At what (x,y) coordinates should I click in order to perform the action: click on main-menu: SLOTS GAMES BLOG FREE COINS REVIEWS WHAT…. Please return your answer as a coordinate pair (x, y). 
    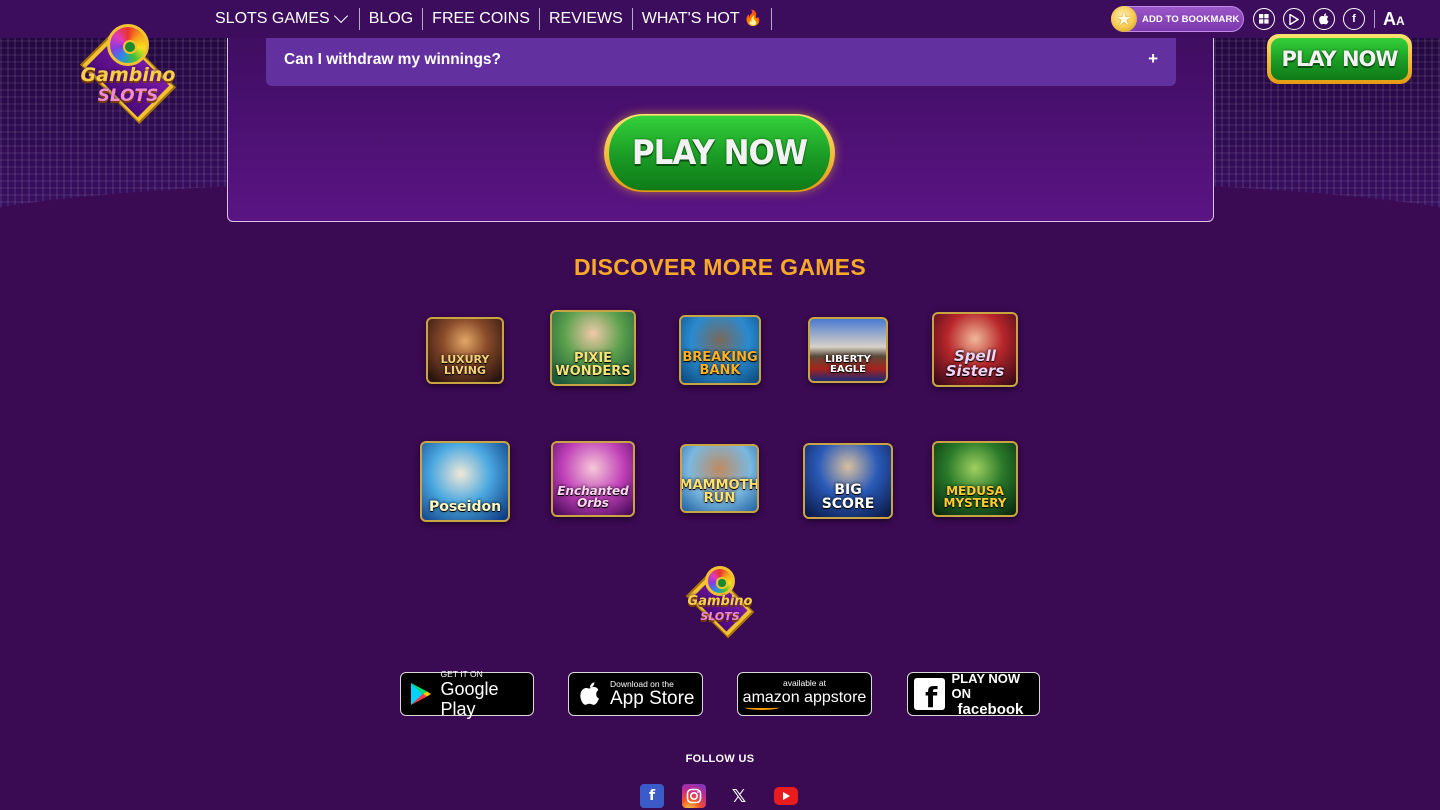
    Looking at the image, I should click on (489, 19).